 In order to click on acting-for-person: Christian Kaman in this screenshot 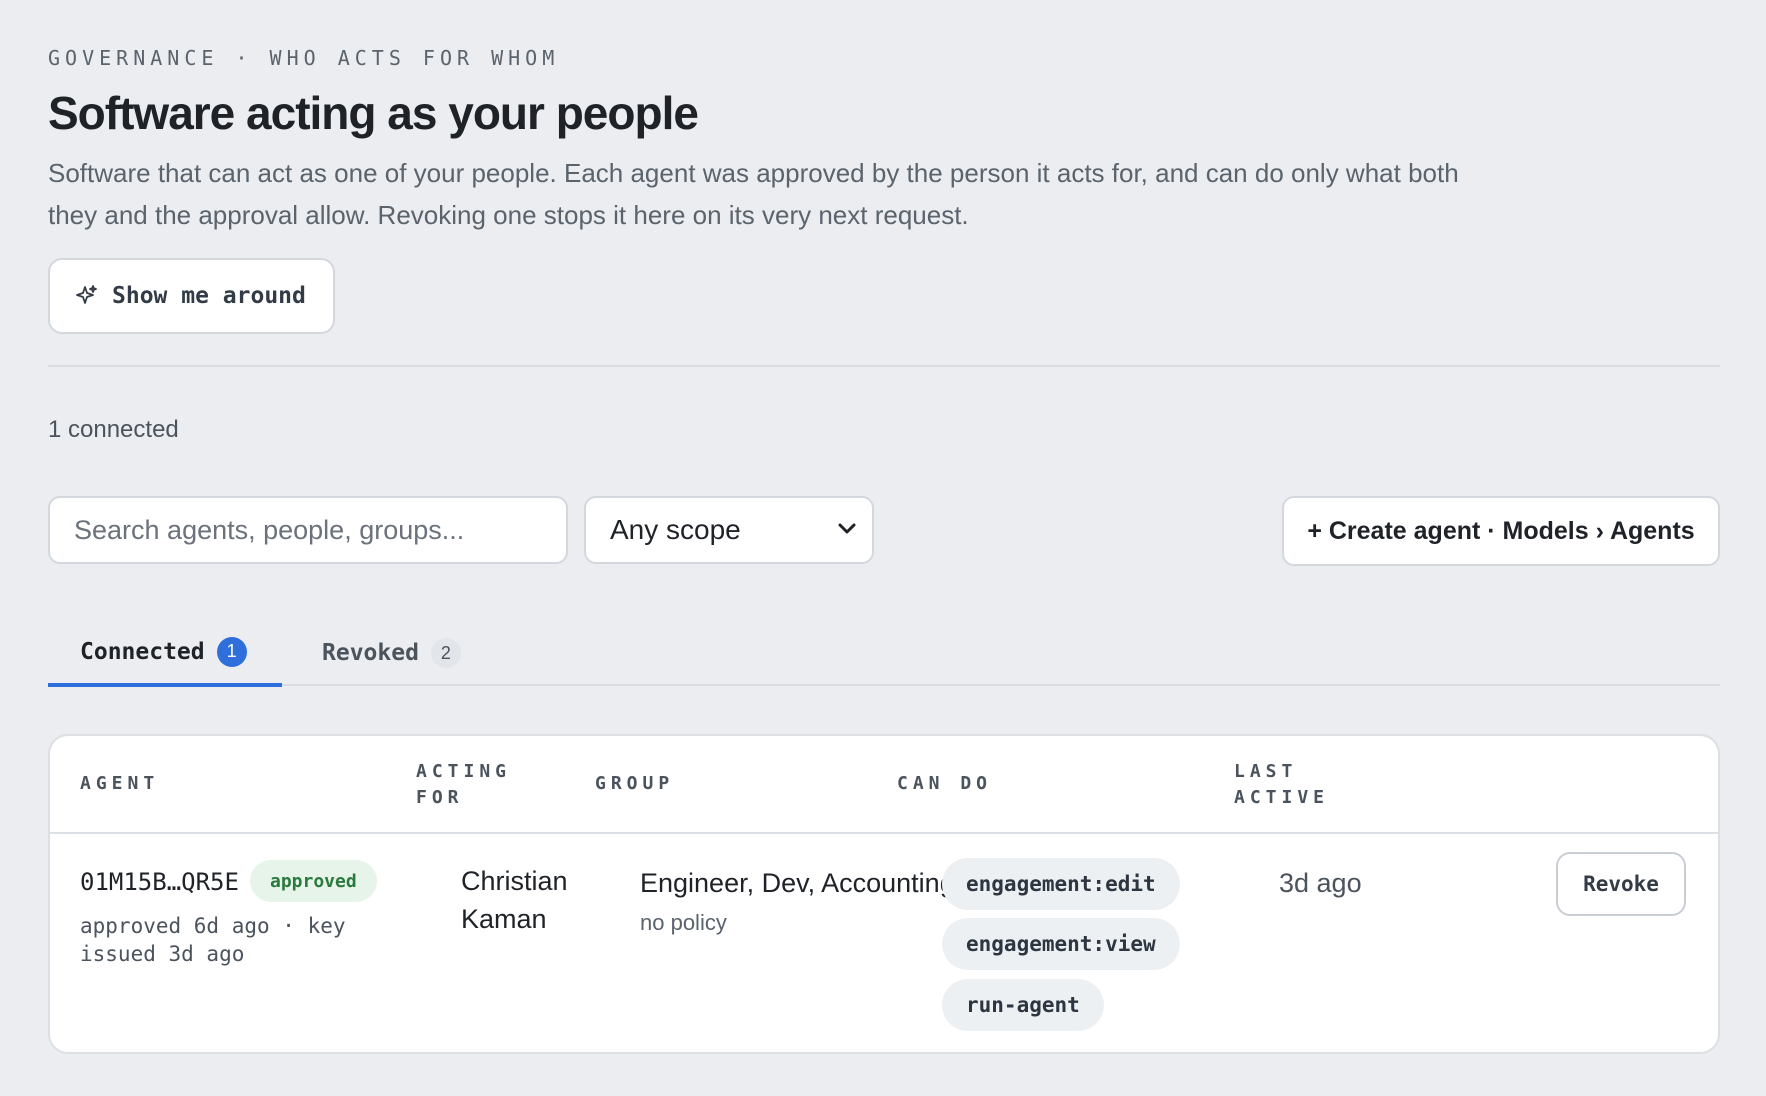, I will do `click(514, 900)`.